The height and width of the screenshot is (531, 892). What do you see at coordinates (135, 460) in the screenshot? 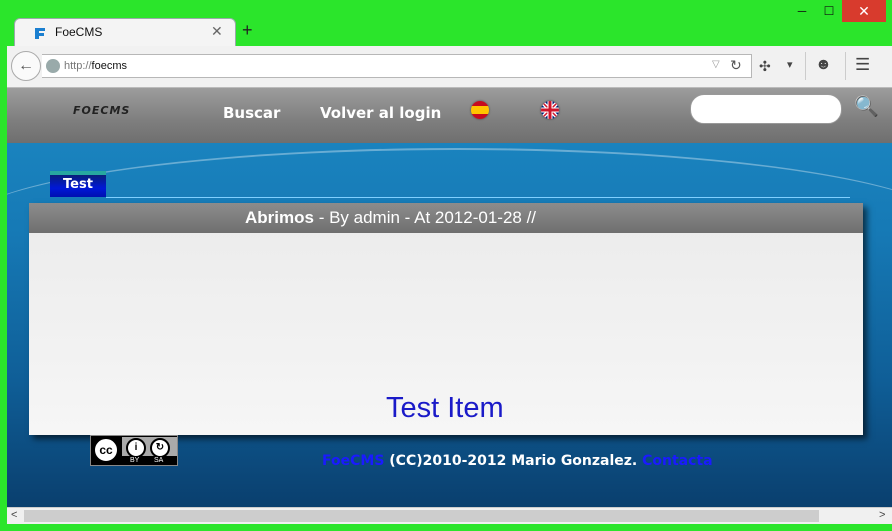
I see `cc-by-label: BY` at bounding box center [135, 460].